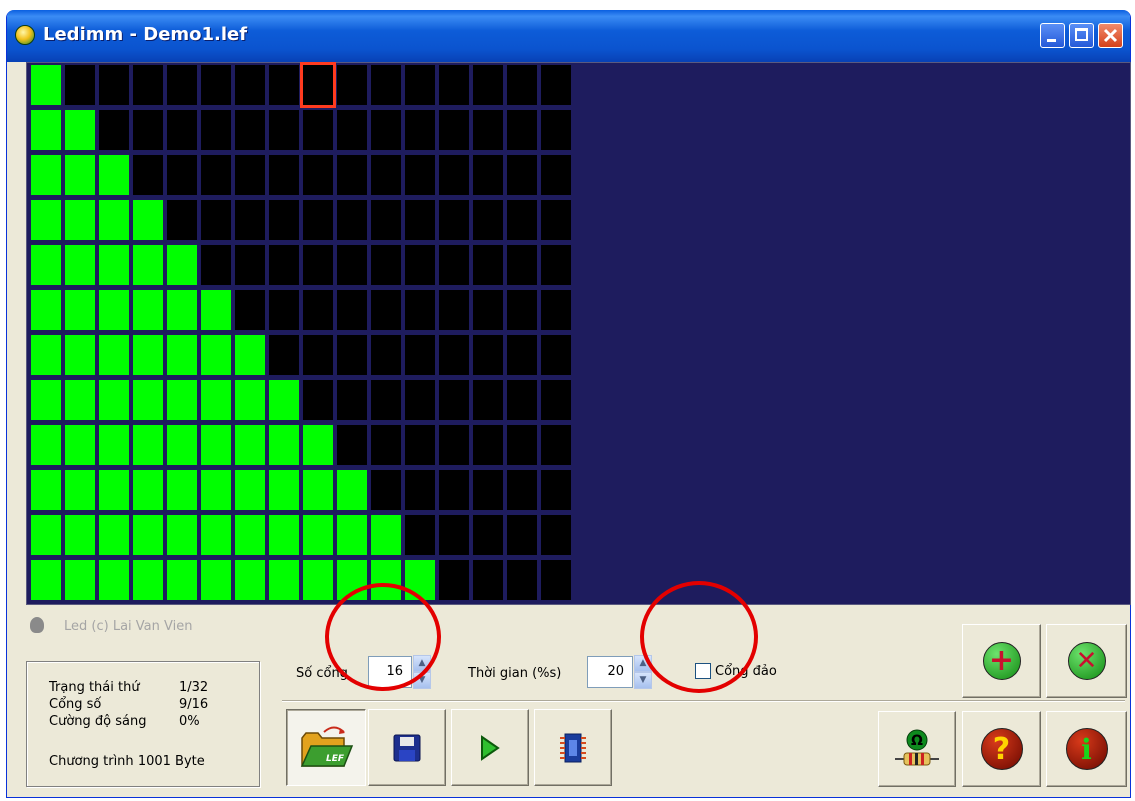  I want to click on chip-button, so click(573, 747).